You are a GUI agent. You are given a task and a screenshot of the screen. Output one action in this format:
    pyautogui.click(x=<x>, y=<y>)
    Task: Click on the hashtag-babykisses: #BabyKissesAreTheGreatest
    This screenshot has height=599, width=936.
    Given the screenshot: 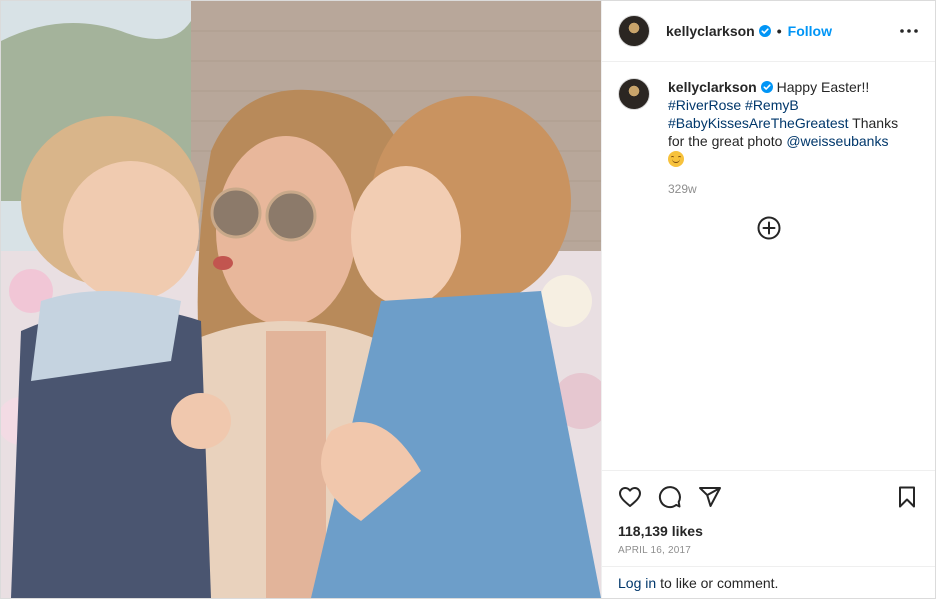 What is the action you would take?
    pyautogui.click(x=758, y=123)
    